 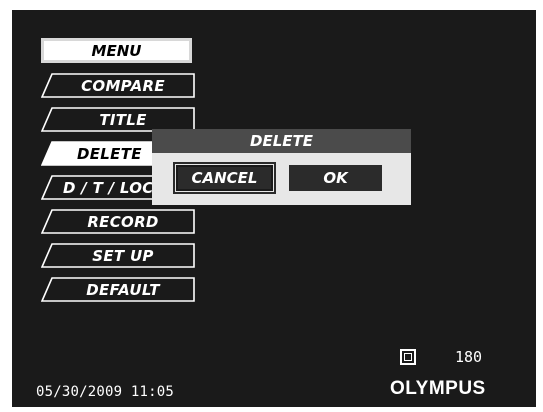 I want to click on menu-item-label: SET UP, so click(x=123, y=255).